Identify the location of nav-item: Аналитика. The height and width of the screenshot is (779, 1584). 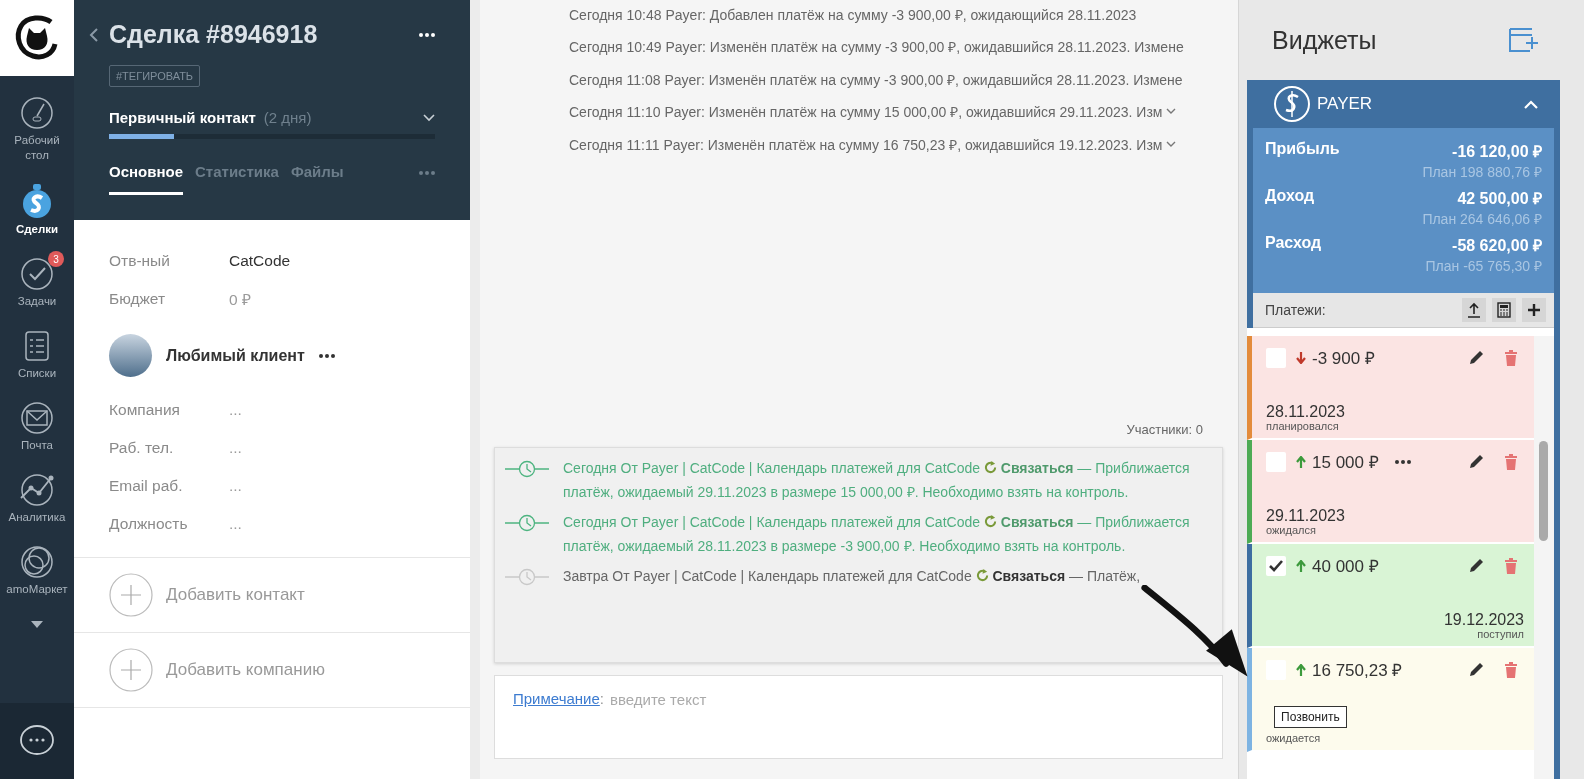
(37, 495).